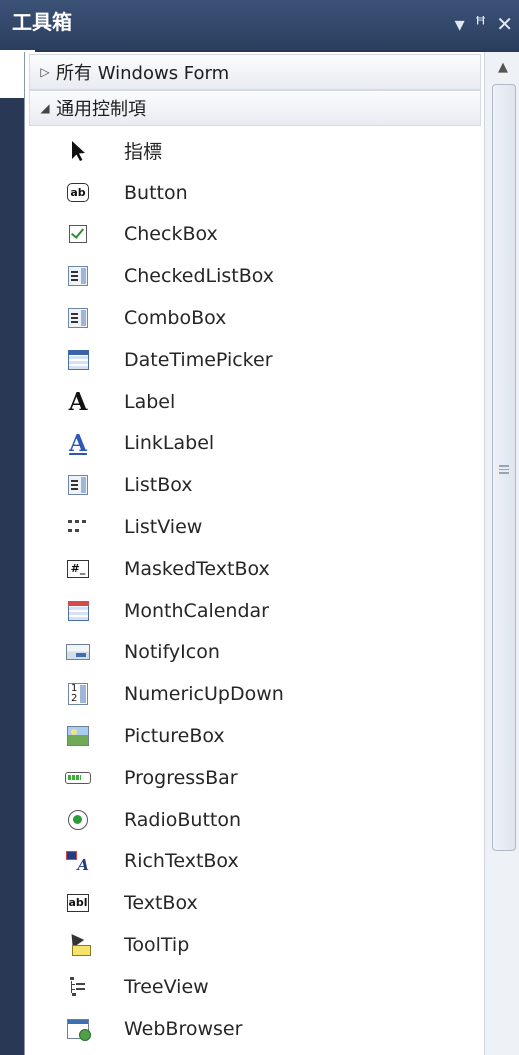  I want to click on checkbox-icon, so click(78, 234).